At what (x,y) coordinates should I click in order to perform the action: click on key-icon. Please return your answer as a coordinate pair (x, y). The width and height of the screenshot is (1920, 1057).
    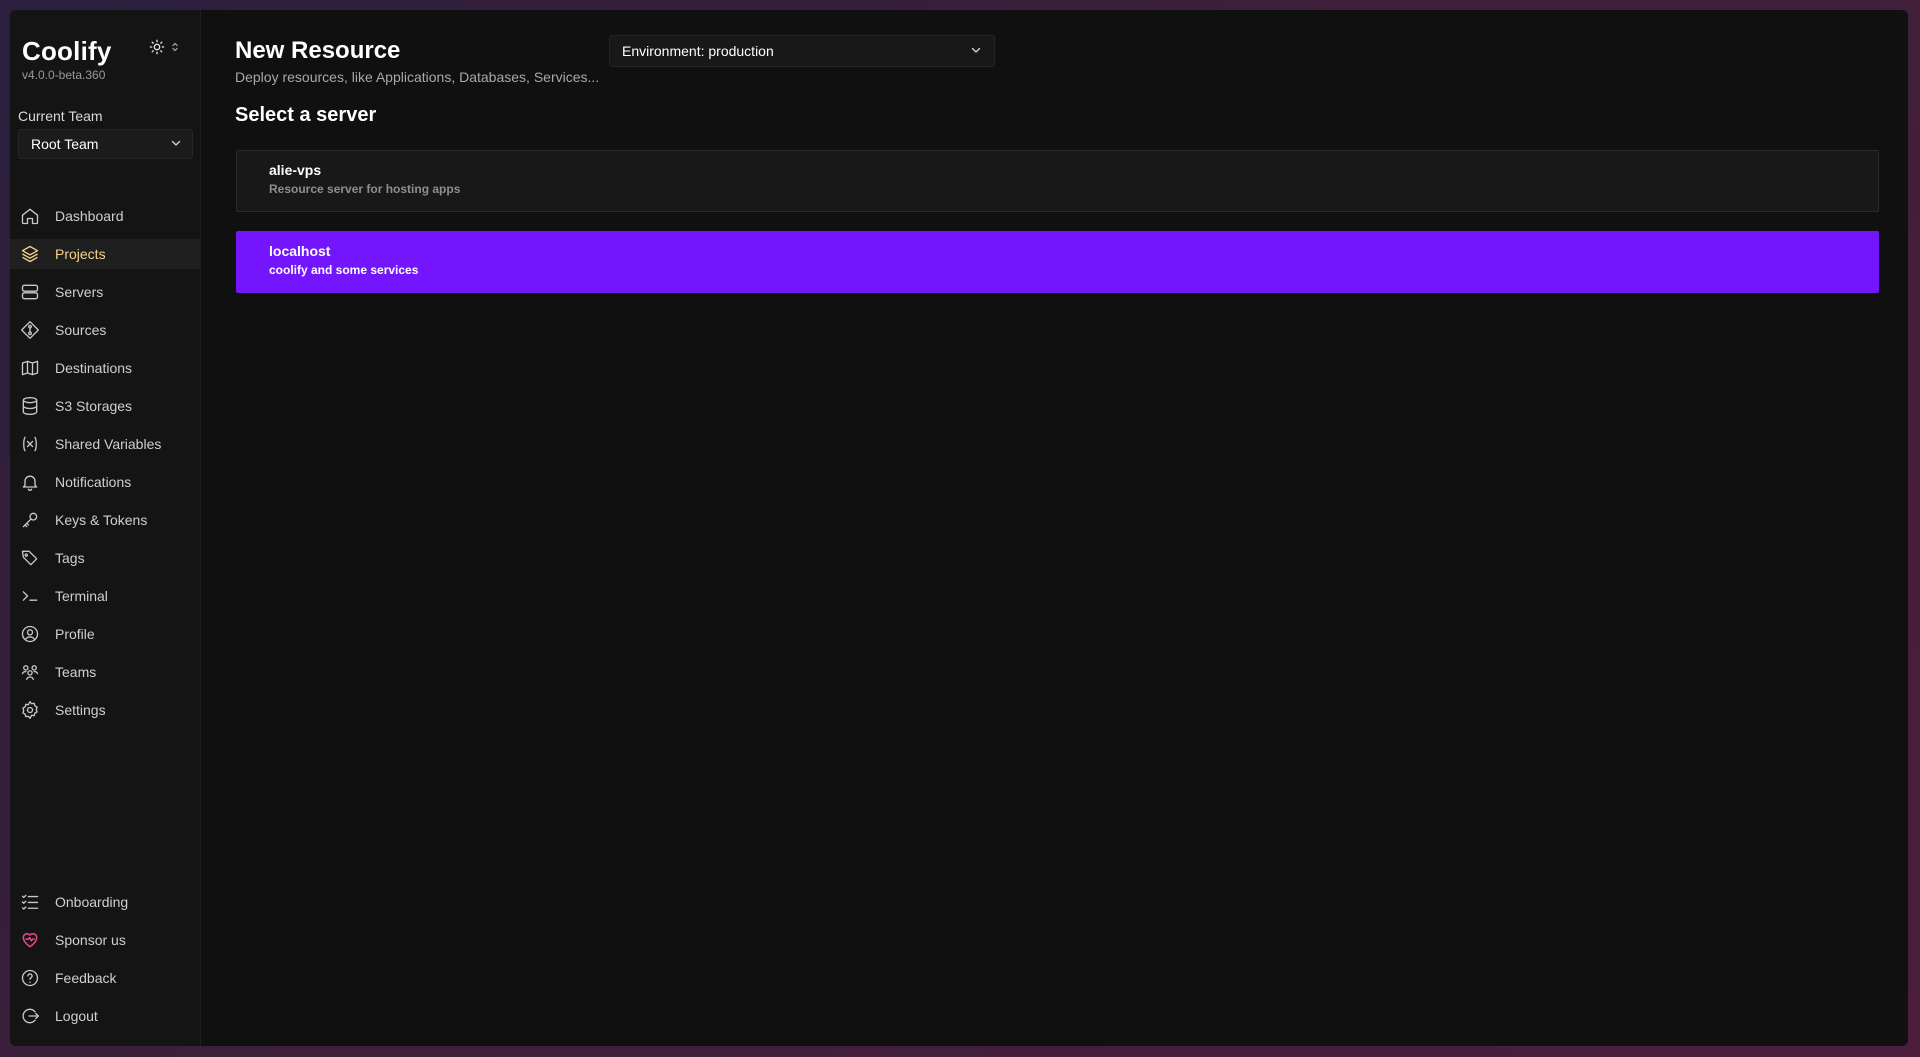
    Looking at the image, I should click on (30, 520).